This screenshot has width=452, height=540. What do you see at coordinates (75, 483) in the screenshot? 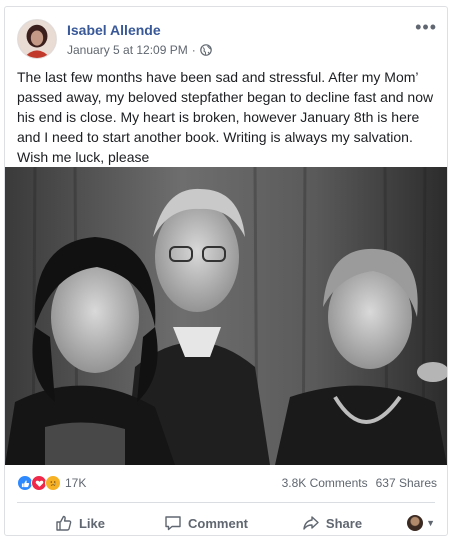
I see `reaction-count: 17K` at bounding box center [75, 483].